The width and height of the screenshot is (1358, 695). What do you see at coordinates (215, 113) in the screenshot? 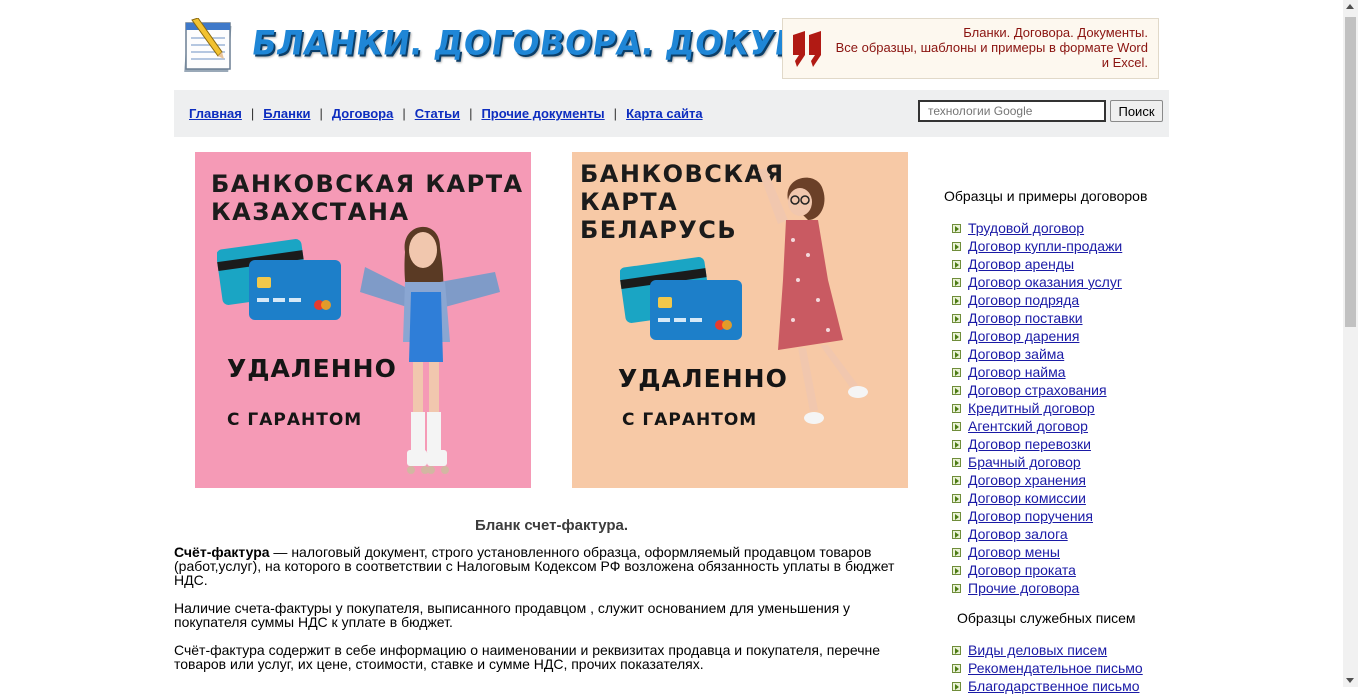
I see `nav-home: Главная` at bounding box center [215, 113].